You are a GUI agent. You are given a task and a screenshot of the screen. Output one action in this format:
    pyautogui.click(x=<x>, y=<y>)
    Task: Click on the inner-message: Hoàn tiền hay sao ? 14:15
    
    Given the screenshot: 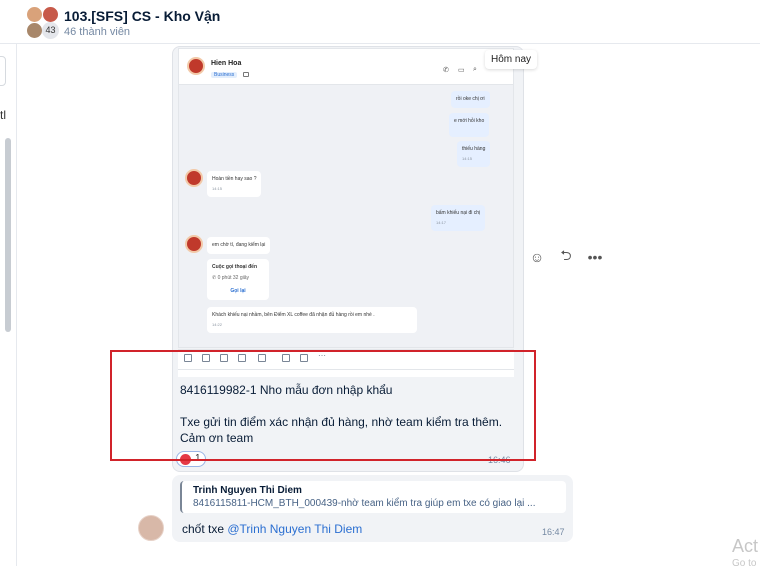 What is the action you would take?
    pyautogui.click(x=234, y=184)
    